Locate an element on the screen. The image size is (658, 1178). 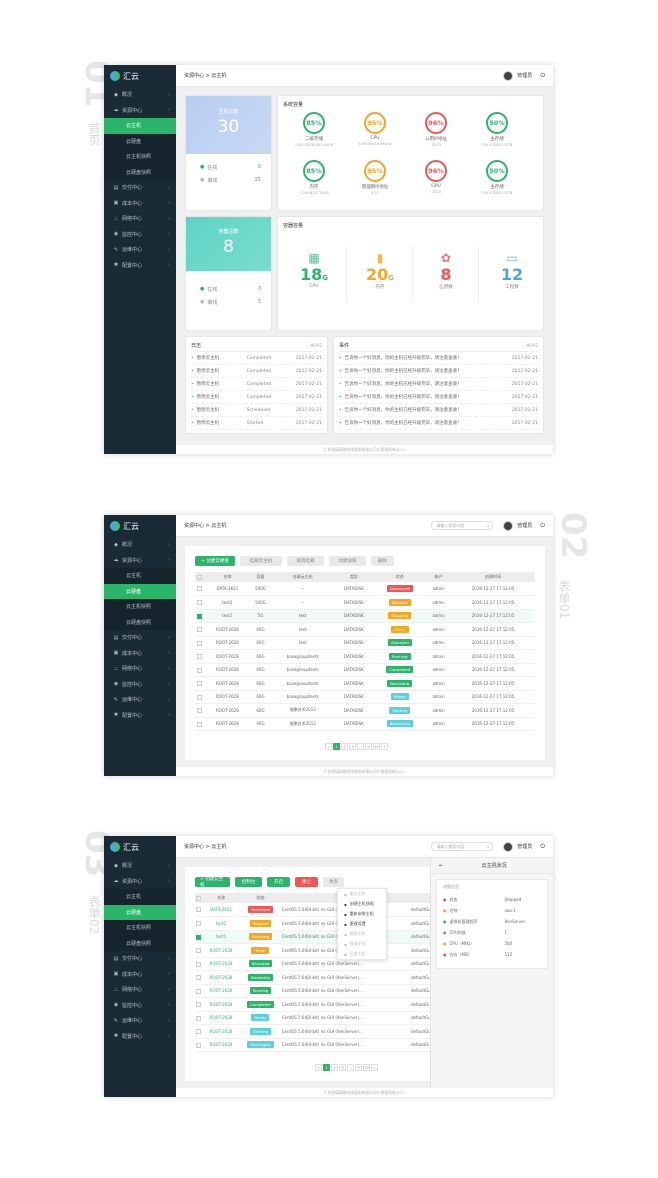
create-disk-button: + 创建云硬盘 is located at coordinates (215, 561).